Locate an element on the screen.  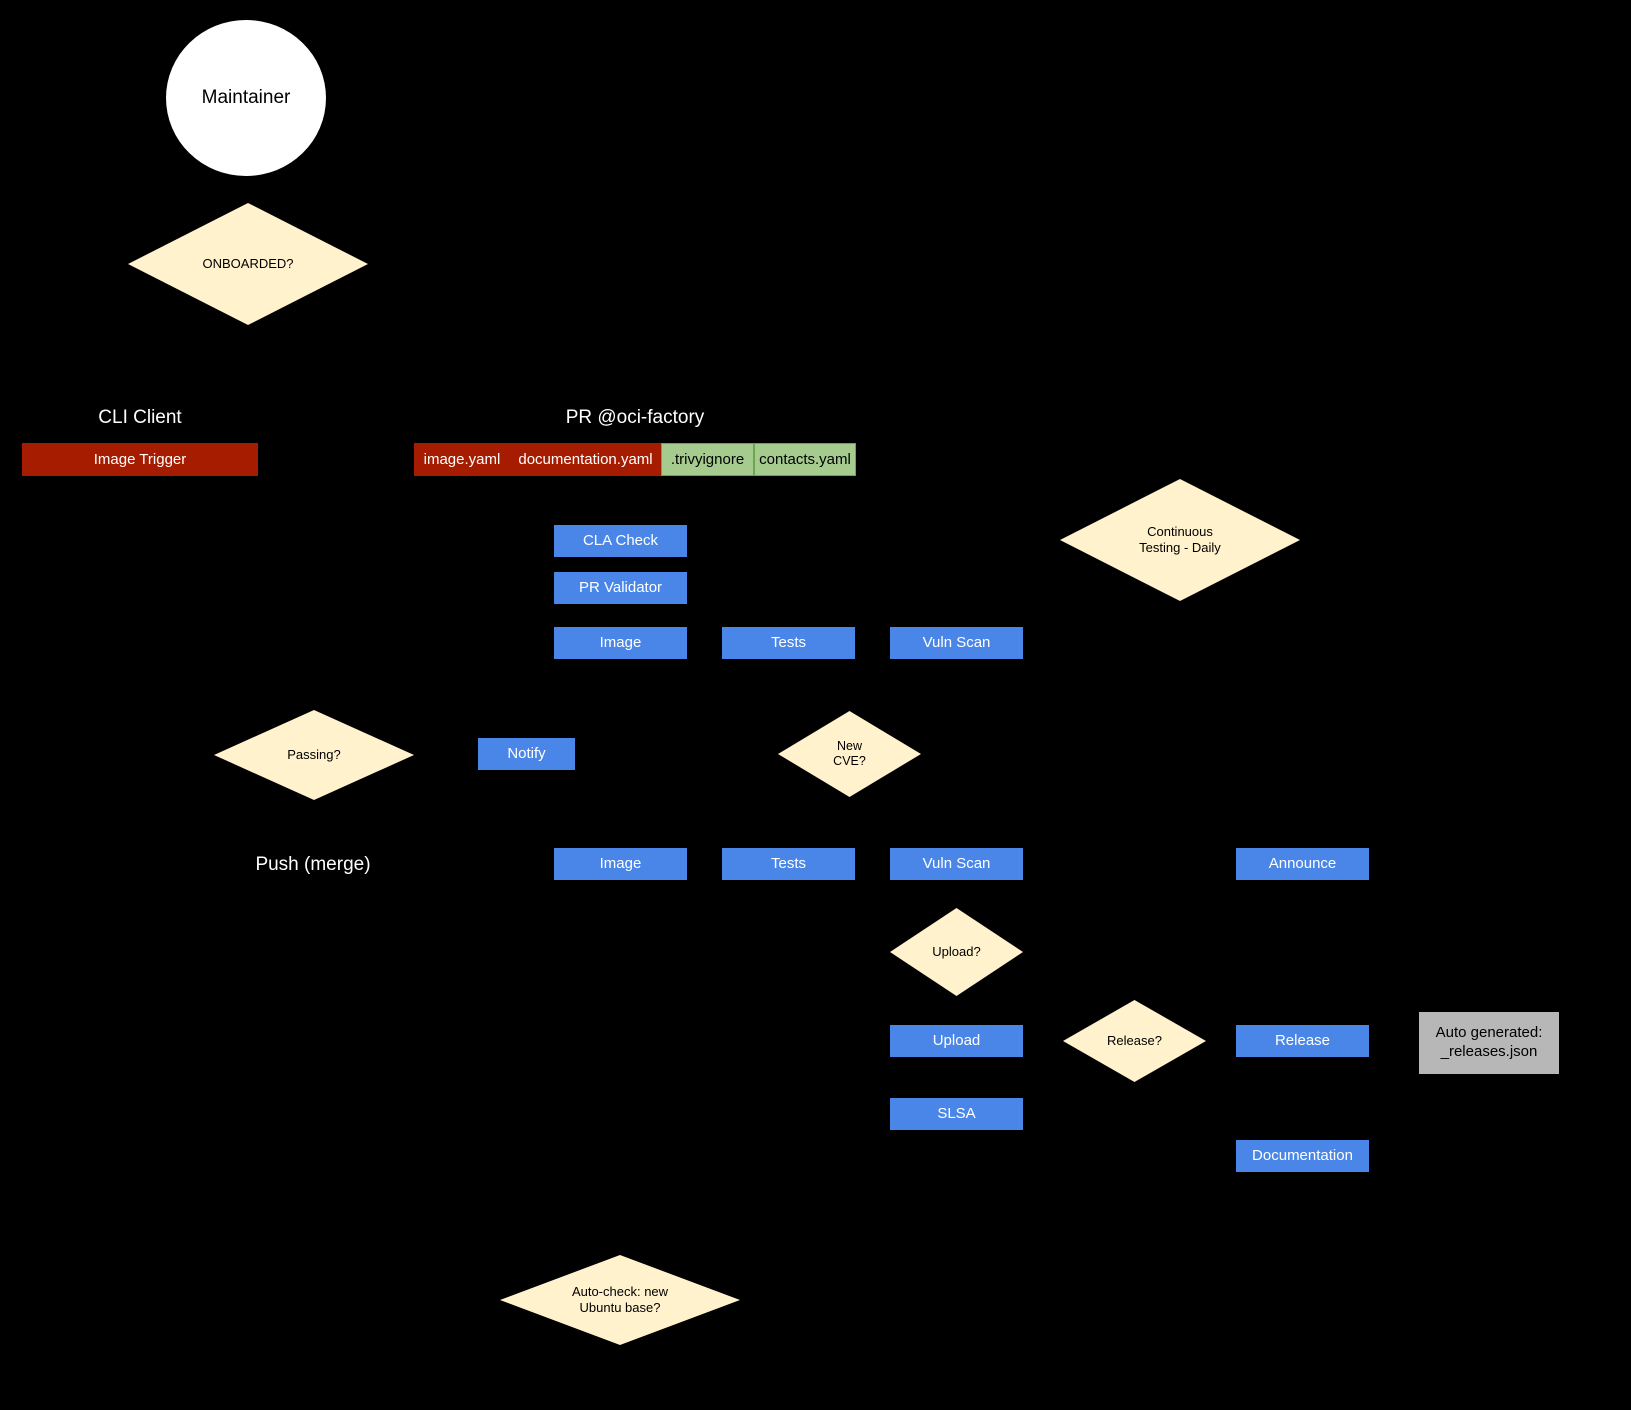
box-slsa: SLSA is located at coordinates (956, 1114).